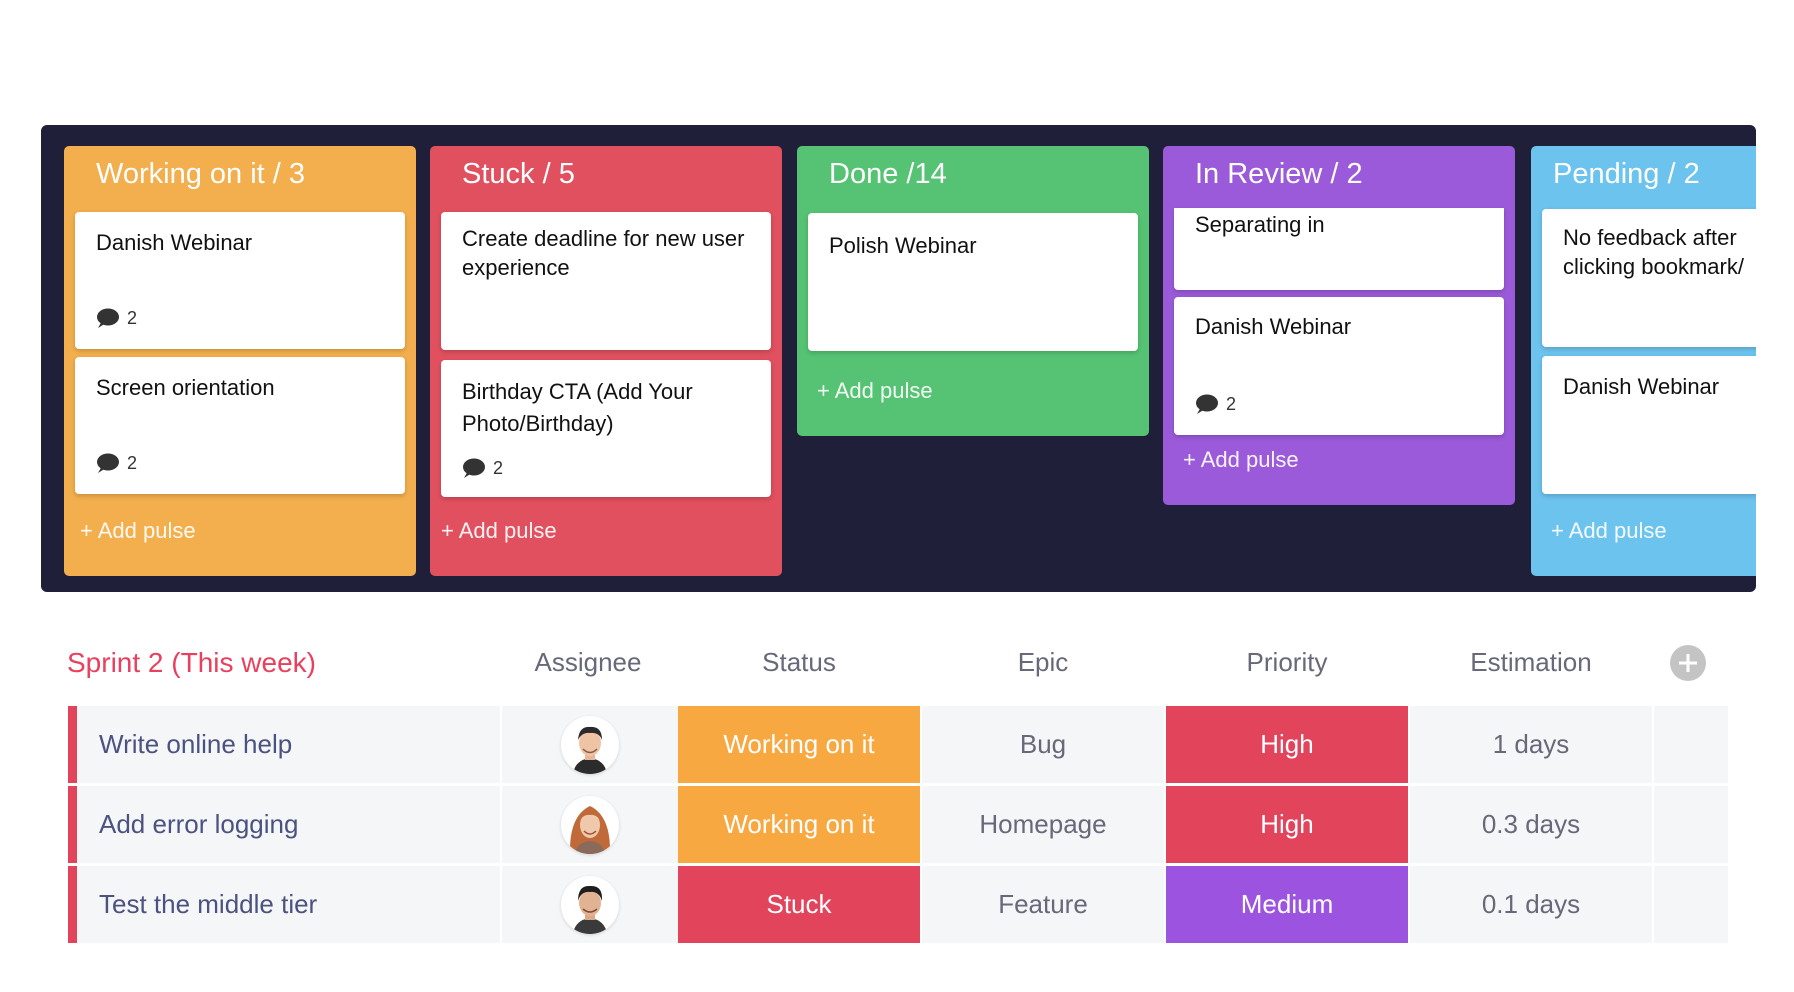 This screenshot has height=992, width=1794. I want to click on column-title: In Review / 2, so click(1279, 174).